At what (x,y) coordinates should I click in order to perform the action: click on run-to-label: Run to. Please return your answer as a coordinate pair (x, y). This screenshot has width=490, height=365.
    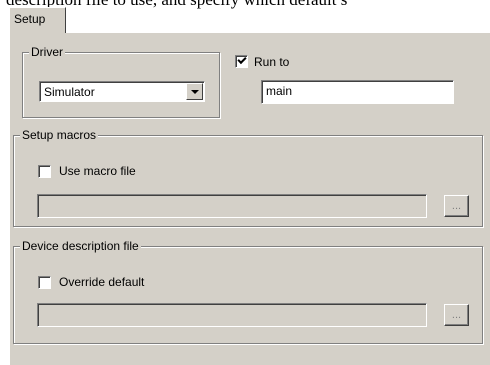
    Looking at the image, I should click on (272, 62).